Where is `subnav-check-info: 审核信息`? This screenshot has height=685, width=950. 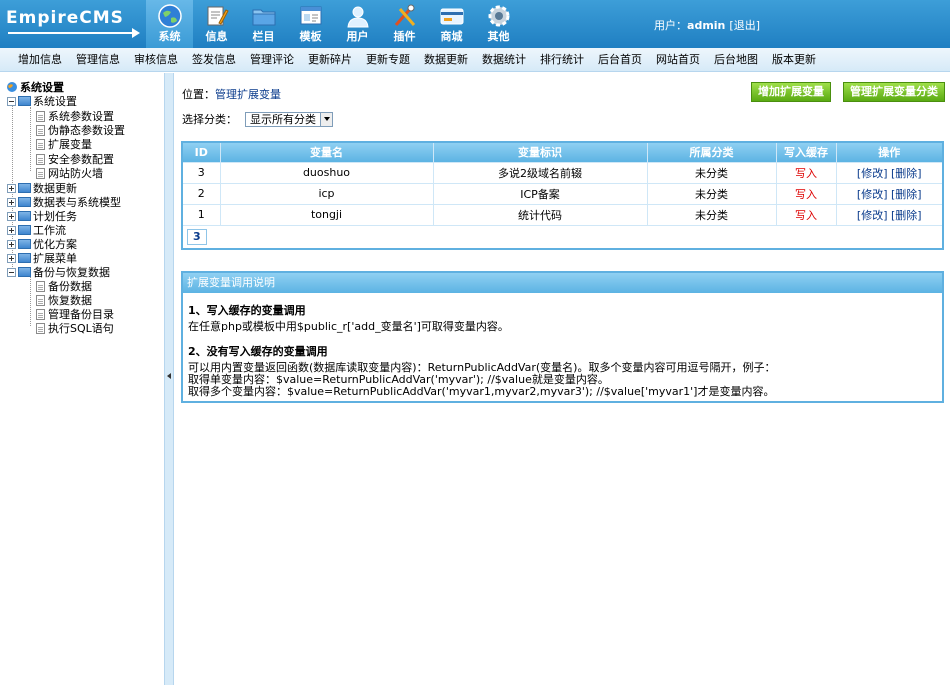
subnav-check-info: 审核信息 is located at coordinates (156, 59).